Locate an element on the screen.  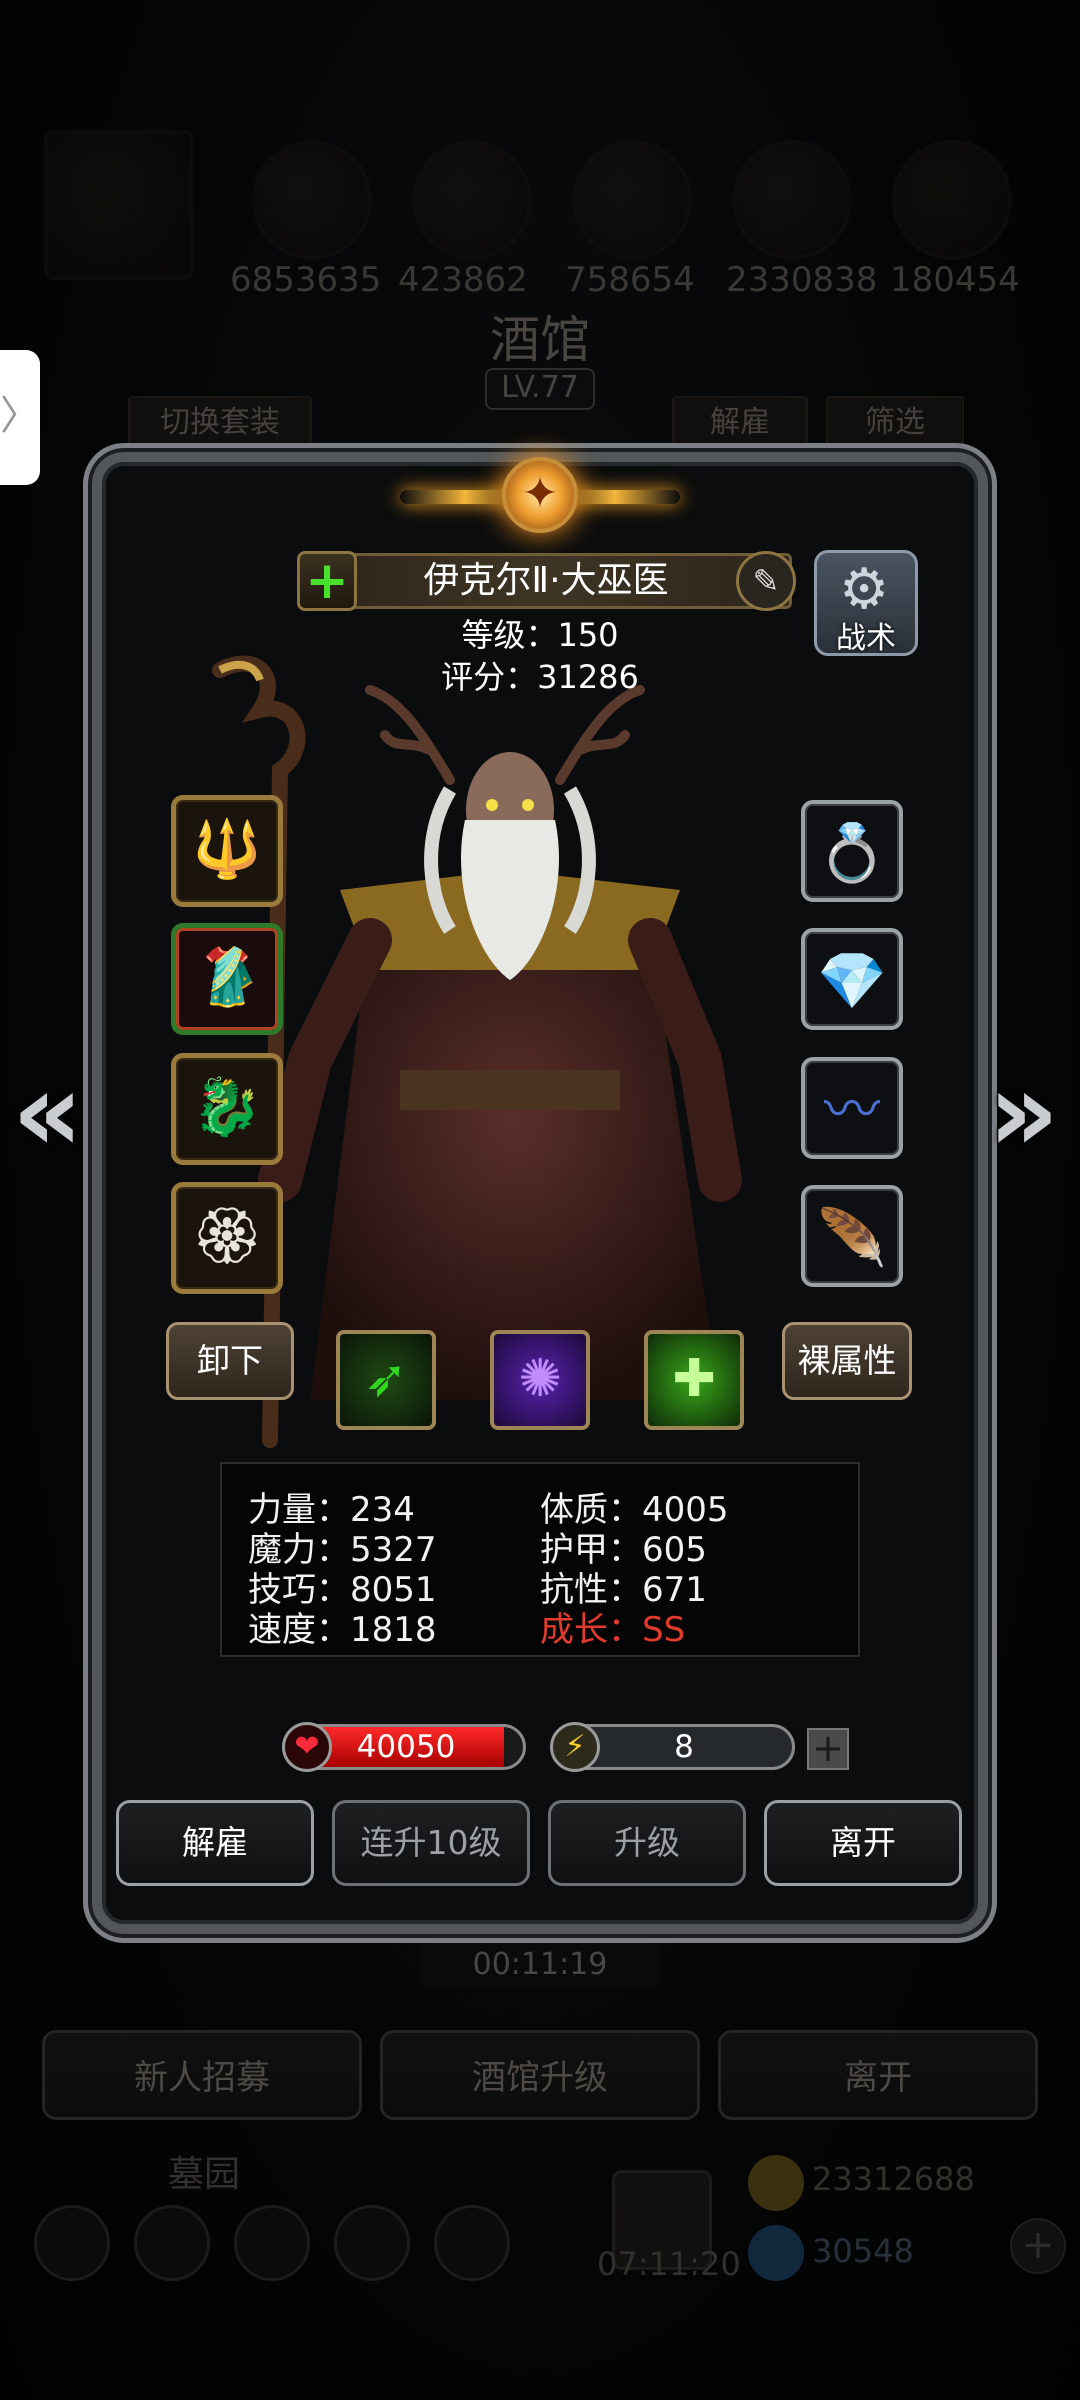
unequip-button: 卸下 is located at coordinates (230, 1361).